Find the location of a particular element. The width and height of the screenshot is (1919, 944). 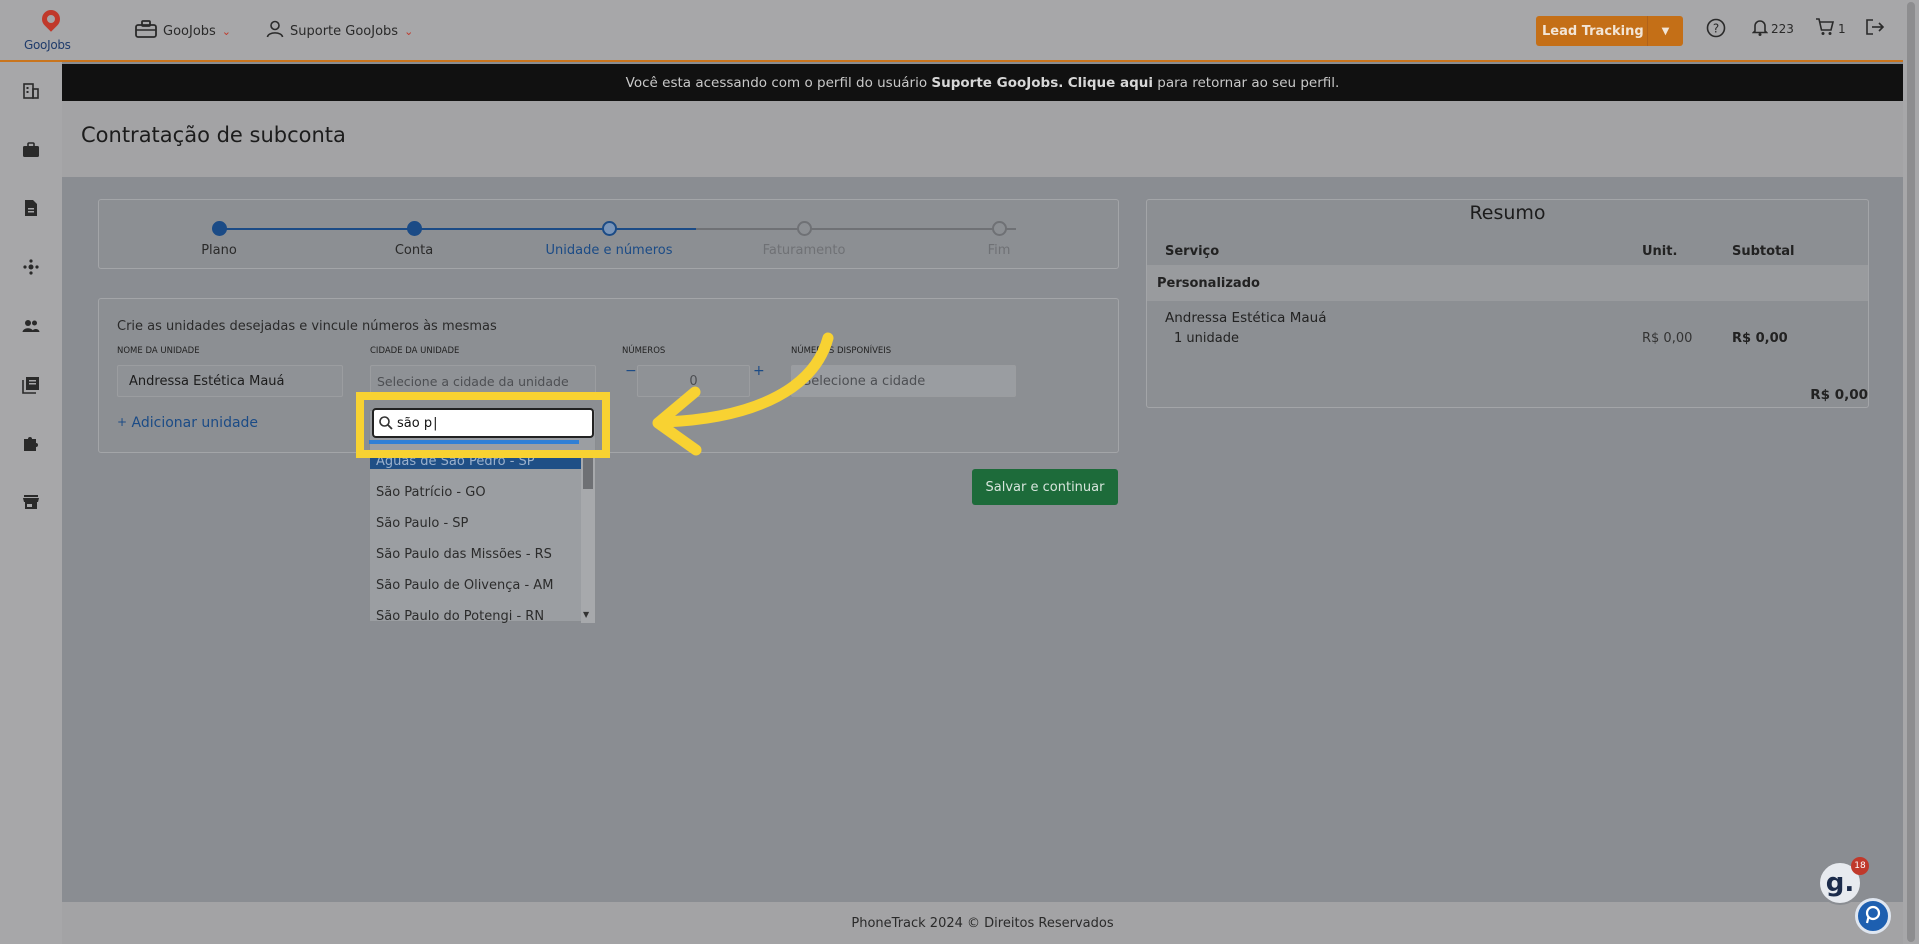

city-option: São Paulo - SP is located at coordinates (475, 523).